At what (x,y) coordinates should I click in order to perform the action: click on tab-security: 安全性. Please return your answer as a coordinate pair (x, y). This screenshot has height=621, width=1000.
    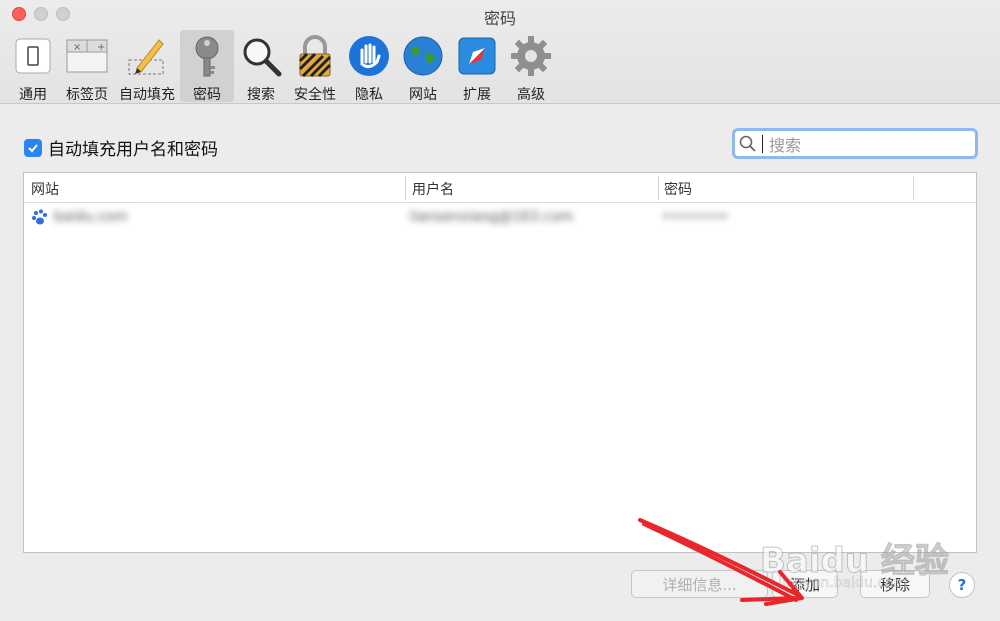
    Looking at the image, I should click on (315, 66).